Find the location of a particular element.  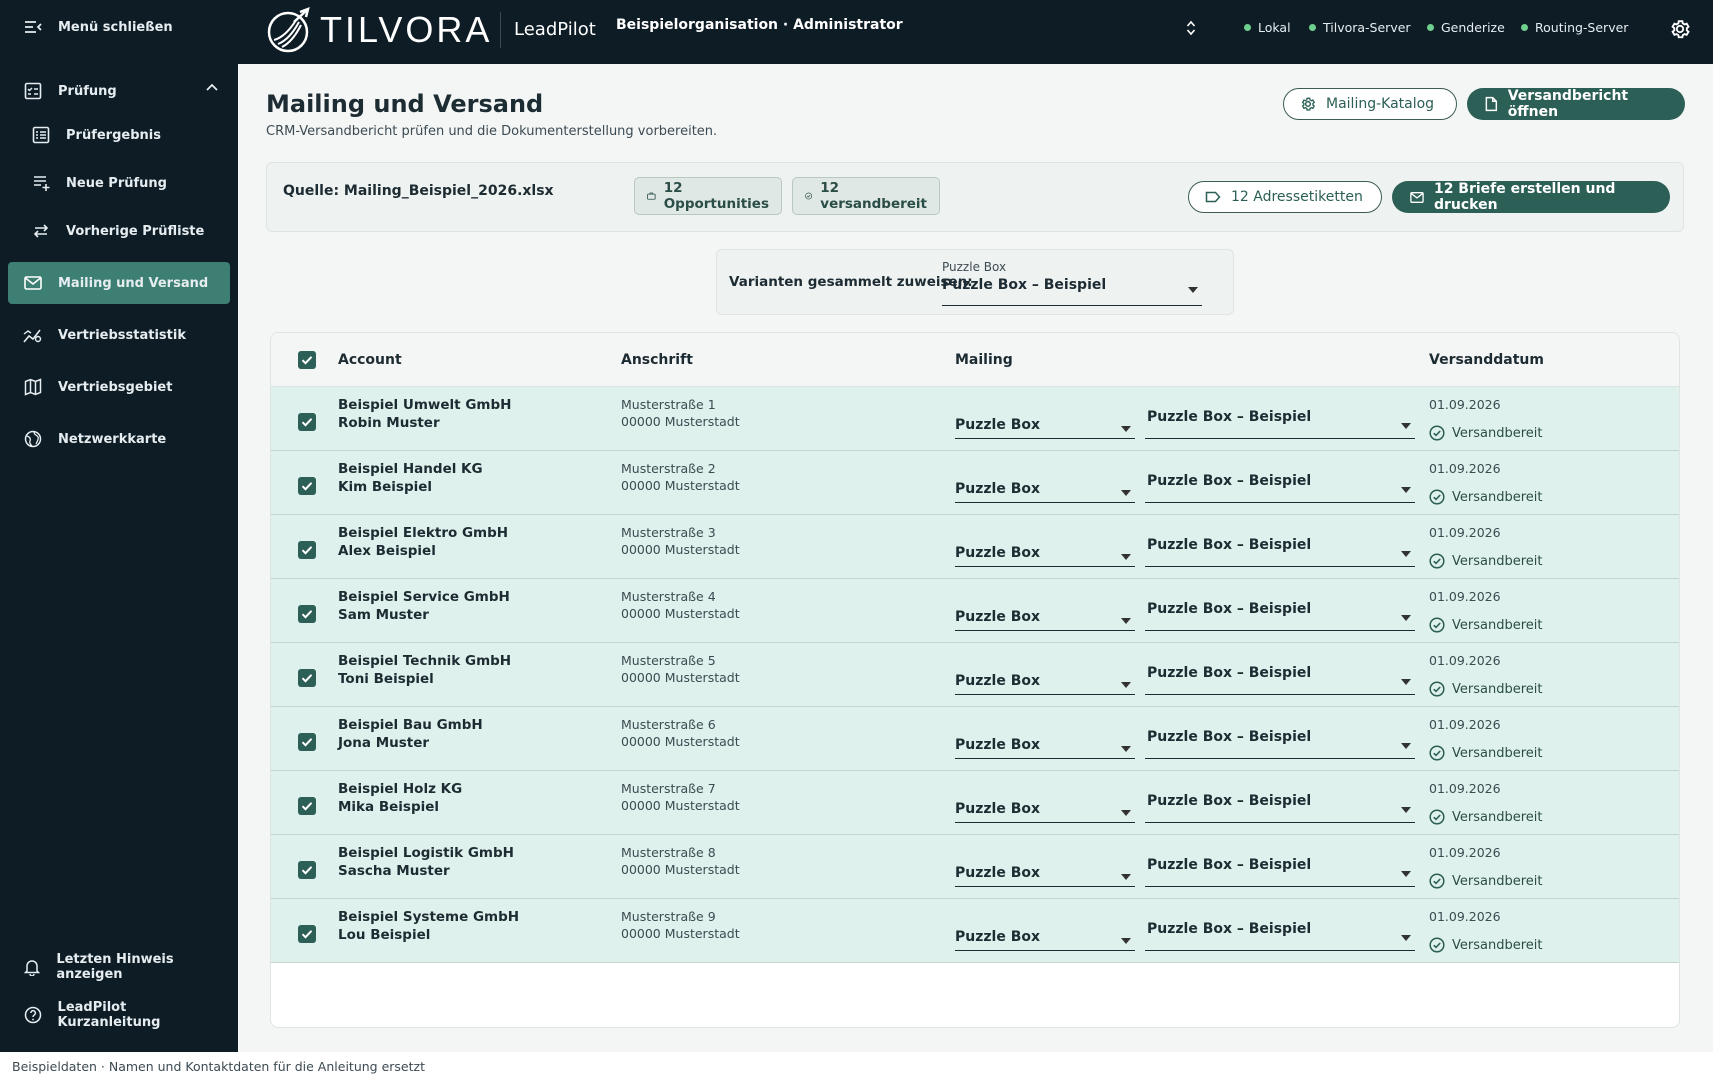

account-person: Jona Muster is located at coordinates (384, 743).